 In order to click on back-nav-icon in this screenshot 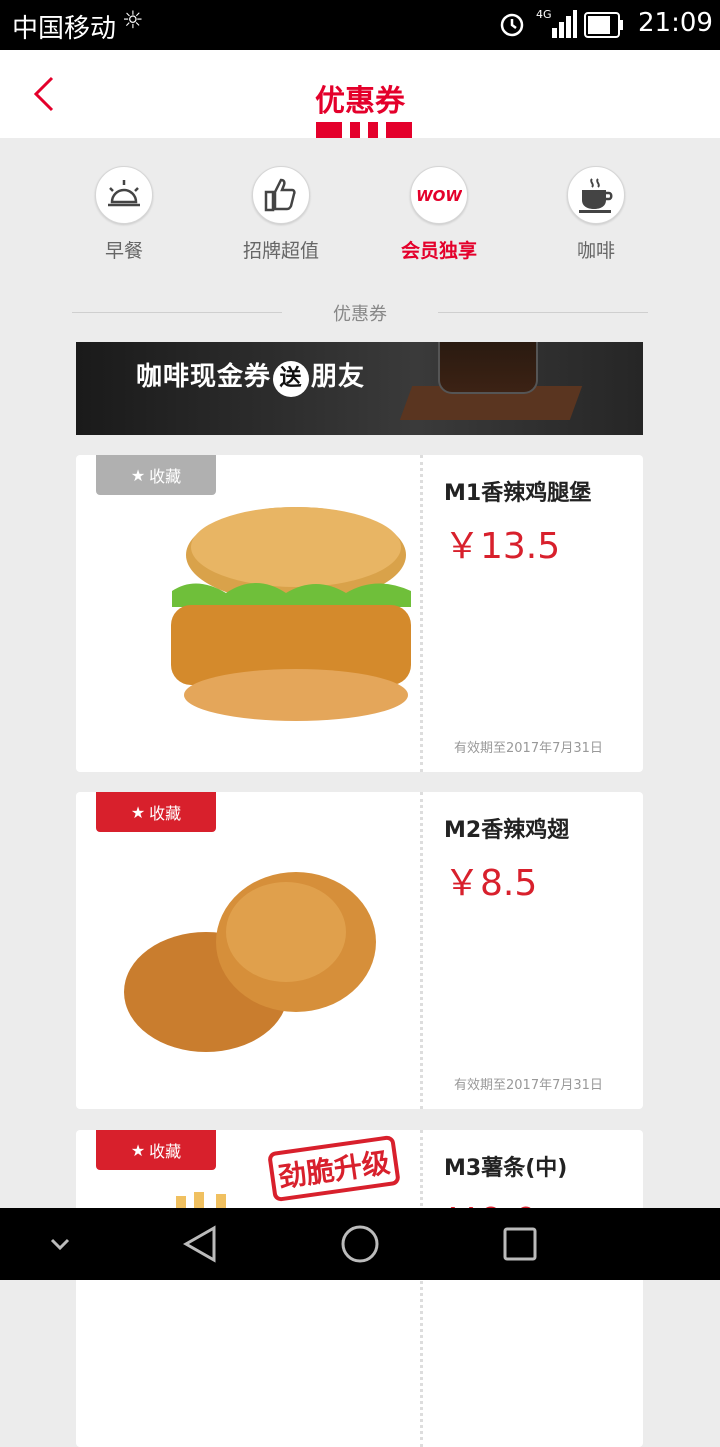, I will do `click(199, 1244)`.